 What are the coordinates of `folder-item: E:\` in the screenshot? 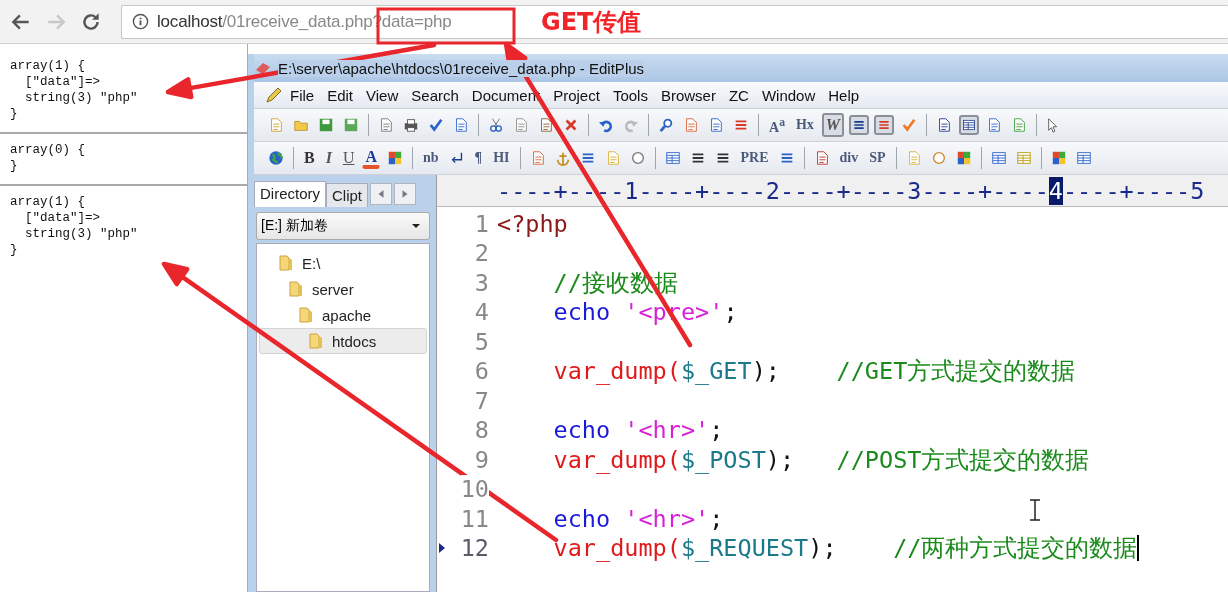 It's located at (343, 263).